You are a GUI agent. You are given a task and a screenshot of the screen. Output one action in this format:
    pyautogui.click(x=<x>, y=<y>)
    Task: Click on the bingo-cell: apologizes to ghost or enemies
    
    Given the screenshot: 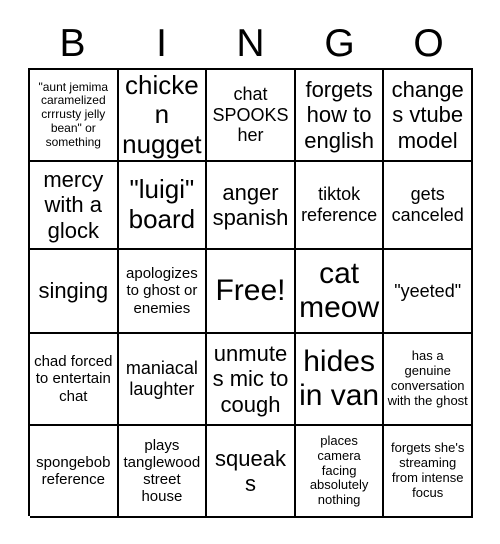 What is the action you would take?
    pyautogui.click(x=163, y=292)
    